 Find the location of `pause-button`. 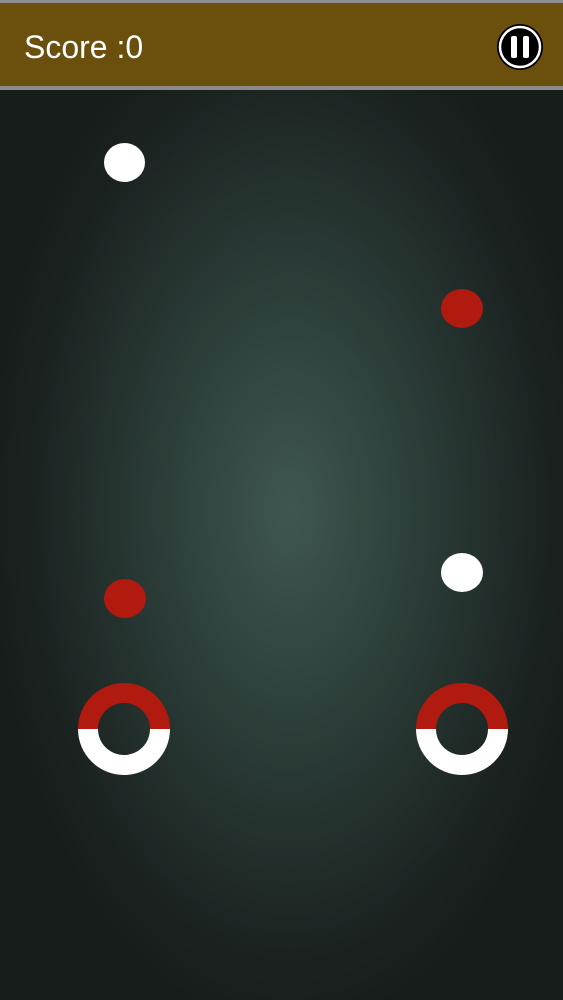

pause-button is located at coordinates (520, 47).